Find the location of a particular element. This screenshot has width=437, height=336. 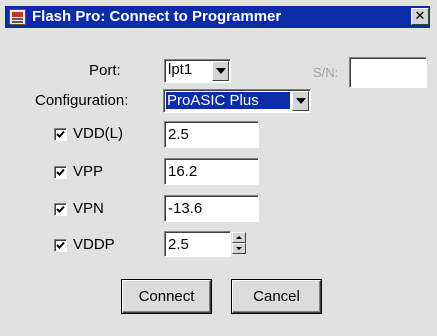

serial-number-label: S/N: is located at coordinates (326, 72).